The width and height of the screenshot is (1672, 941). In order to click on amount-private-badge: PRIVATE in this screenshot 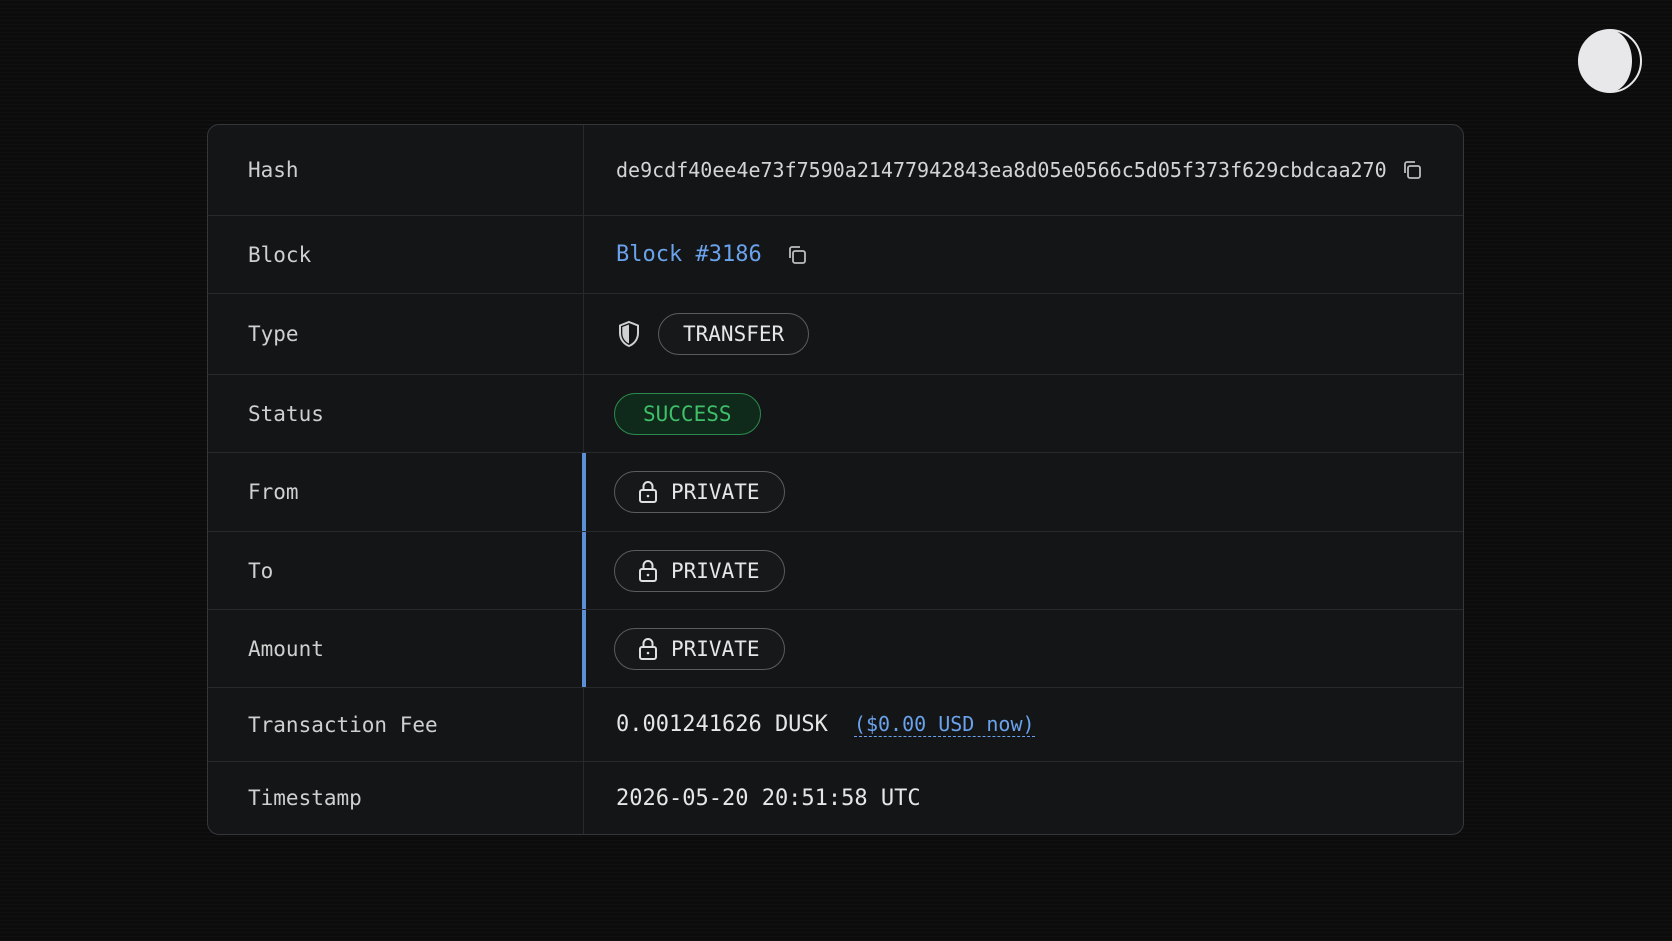, I will do `click(699, 648)`.